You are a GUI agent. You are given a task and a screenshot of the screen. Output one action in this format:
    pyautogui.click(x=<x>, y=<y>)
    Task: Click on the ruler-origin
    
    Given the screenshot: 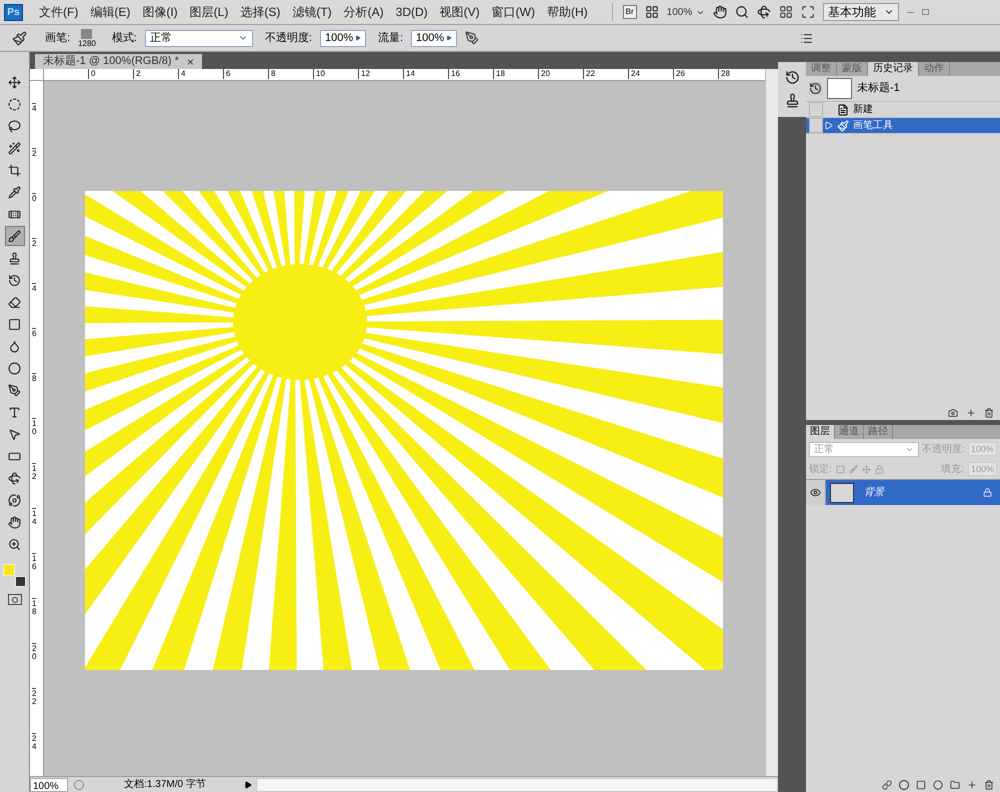 What is the action you would take?
    pyautogui.click(x=37, y=75)
    